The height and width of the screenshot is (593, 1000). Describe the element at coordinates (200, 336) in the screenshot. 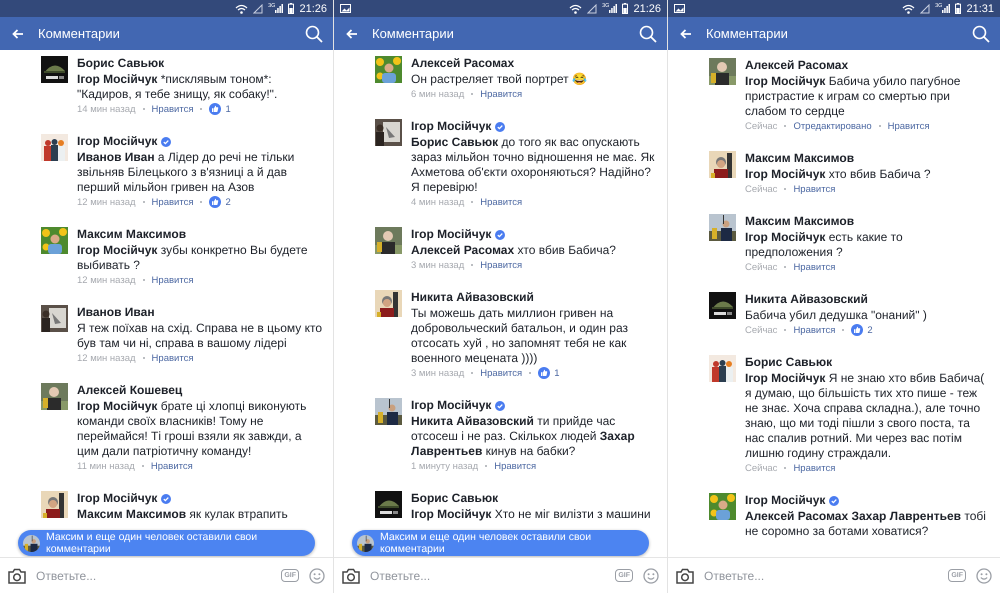

I see `comment-text: Я теж поїхав на схід. Справа не в цьому кто був там чи ні, справа в вашому лідері` at that location.